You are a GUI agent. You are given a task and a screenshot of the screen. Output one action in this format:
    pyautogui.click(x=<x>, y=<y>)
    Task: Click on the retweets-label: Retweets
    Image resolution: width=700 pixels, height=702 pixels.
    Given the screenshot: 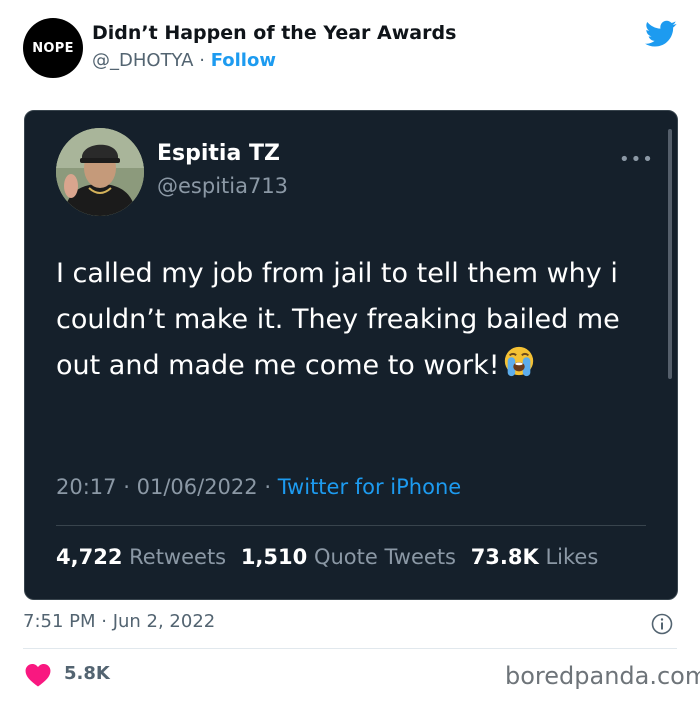 What is the action you would take?
    pyautogui.click(x=178, y=557)
    